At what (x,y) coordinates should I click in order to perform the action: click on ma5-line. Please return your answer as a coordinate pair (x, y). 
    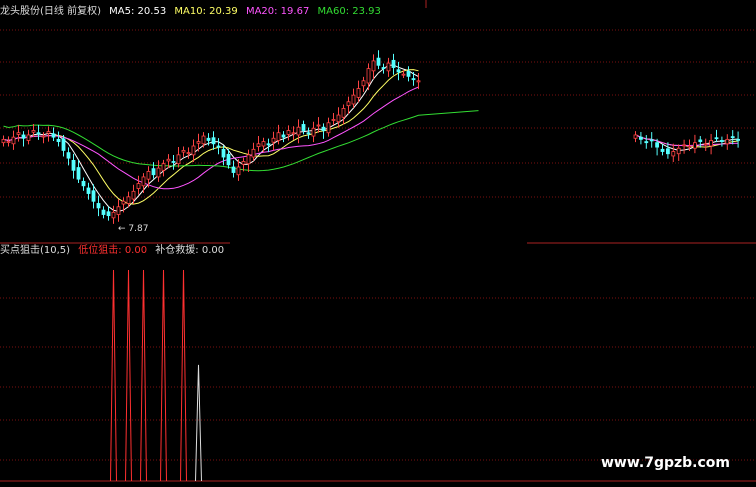
    Looking at the image, I should click on (687, 142).